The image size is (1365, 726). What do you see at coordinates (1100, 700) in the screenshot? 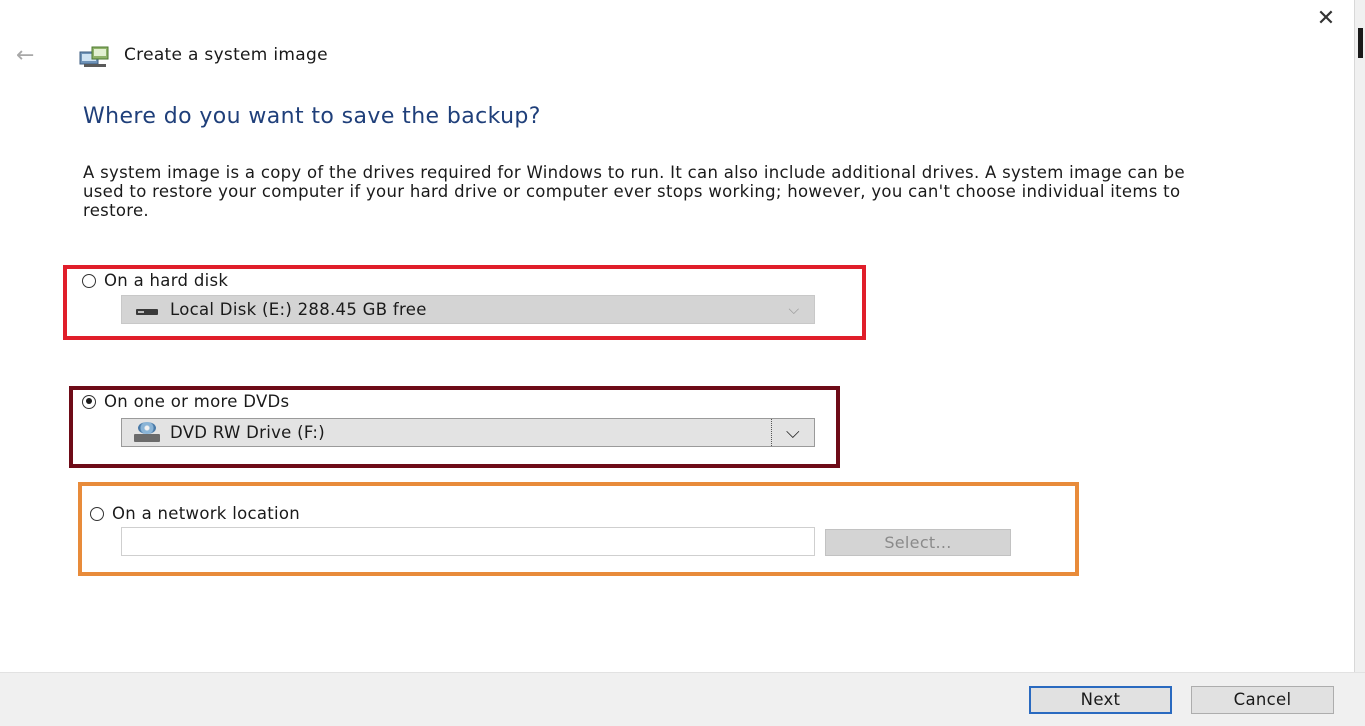
I see `next-button: Next` at bounding box center [1100, 700].